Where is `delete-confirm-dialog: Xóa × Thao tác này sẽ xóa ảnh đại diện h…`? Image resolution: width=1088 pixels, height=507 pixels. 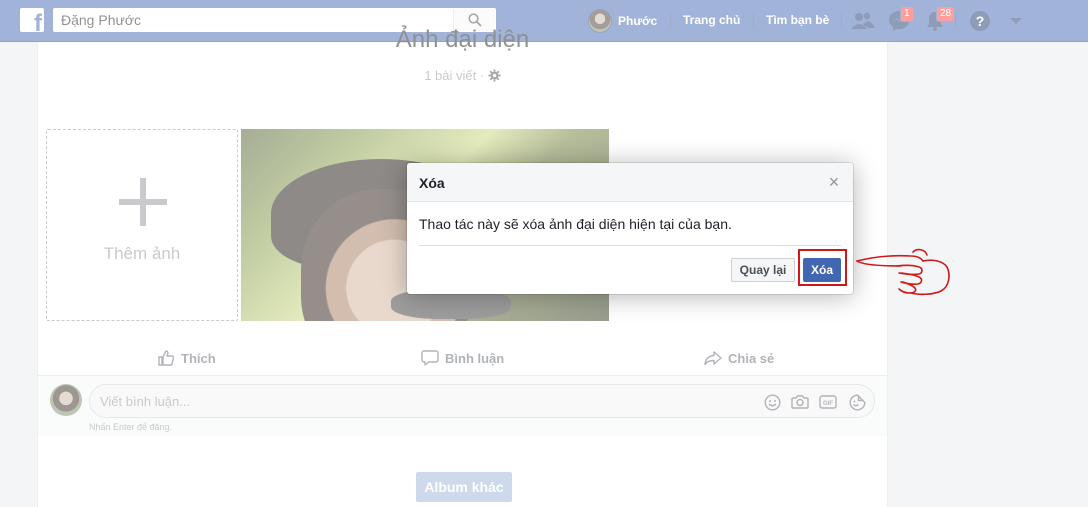
delete-confirm-dialog: Xóa × Thao tác này sẽ xóa ảnh đại diện h… is located at coordinates (630, 228).